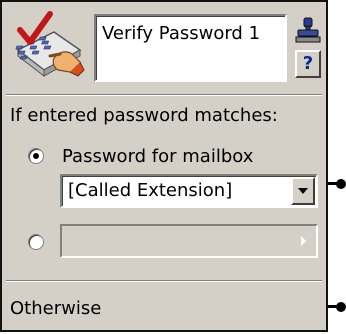 The height and width of the screenshot is (334, 346). I want to click on radio-selected-dot, so click(36, 156).